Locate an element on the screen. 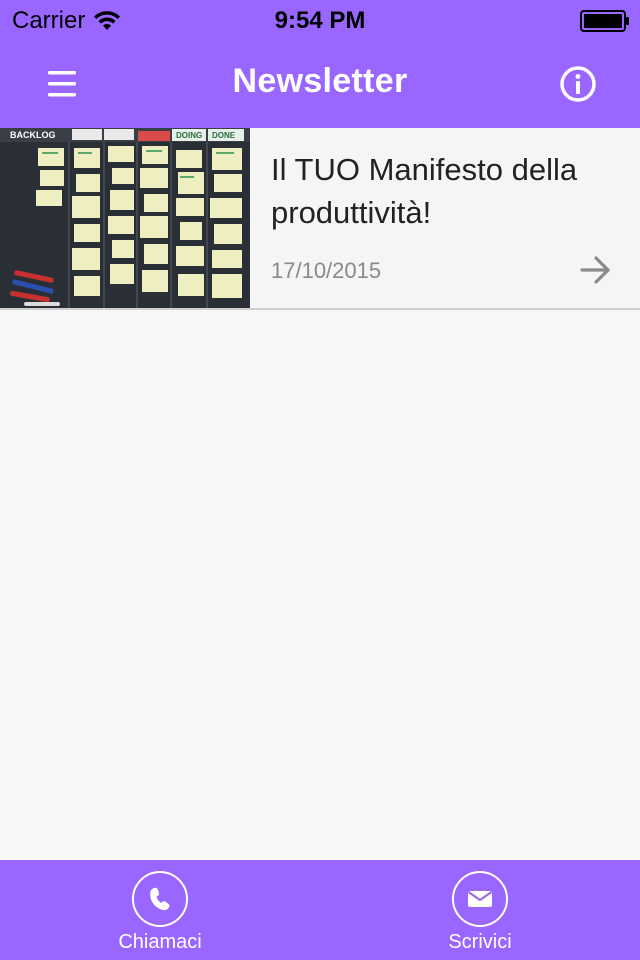 The height and width of the screenshot is (960, 640). status-time: 9:54 PM is located at coordinates (320, 20).